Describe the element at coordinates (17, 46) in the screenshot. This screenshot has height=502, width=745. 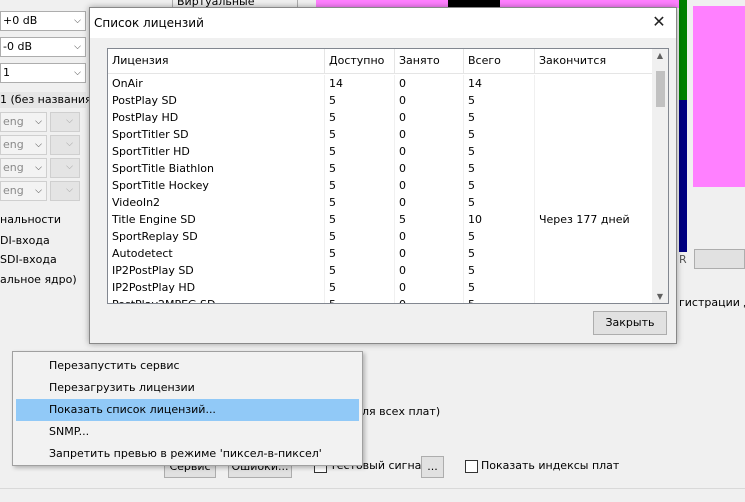
I see `gain-combo-2-value: -0 dB` at that location.